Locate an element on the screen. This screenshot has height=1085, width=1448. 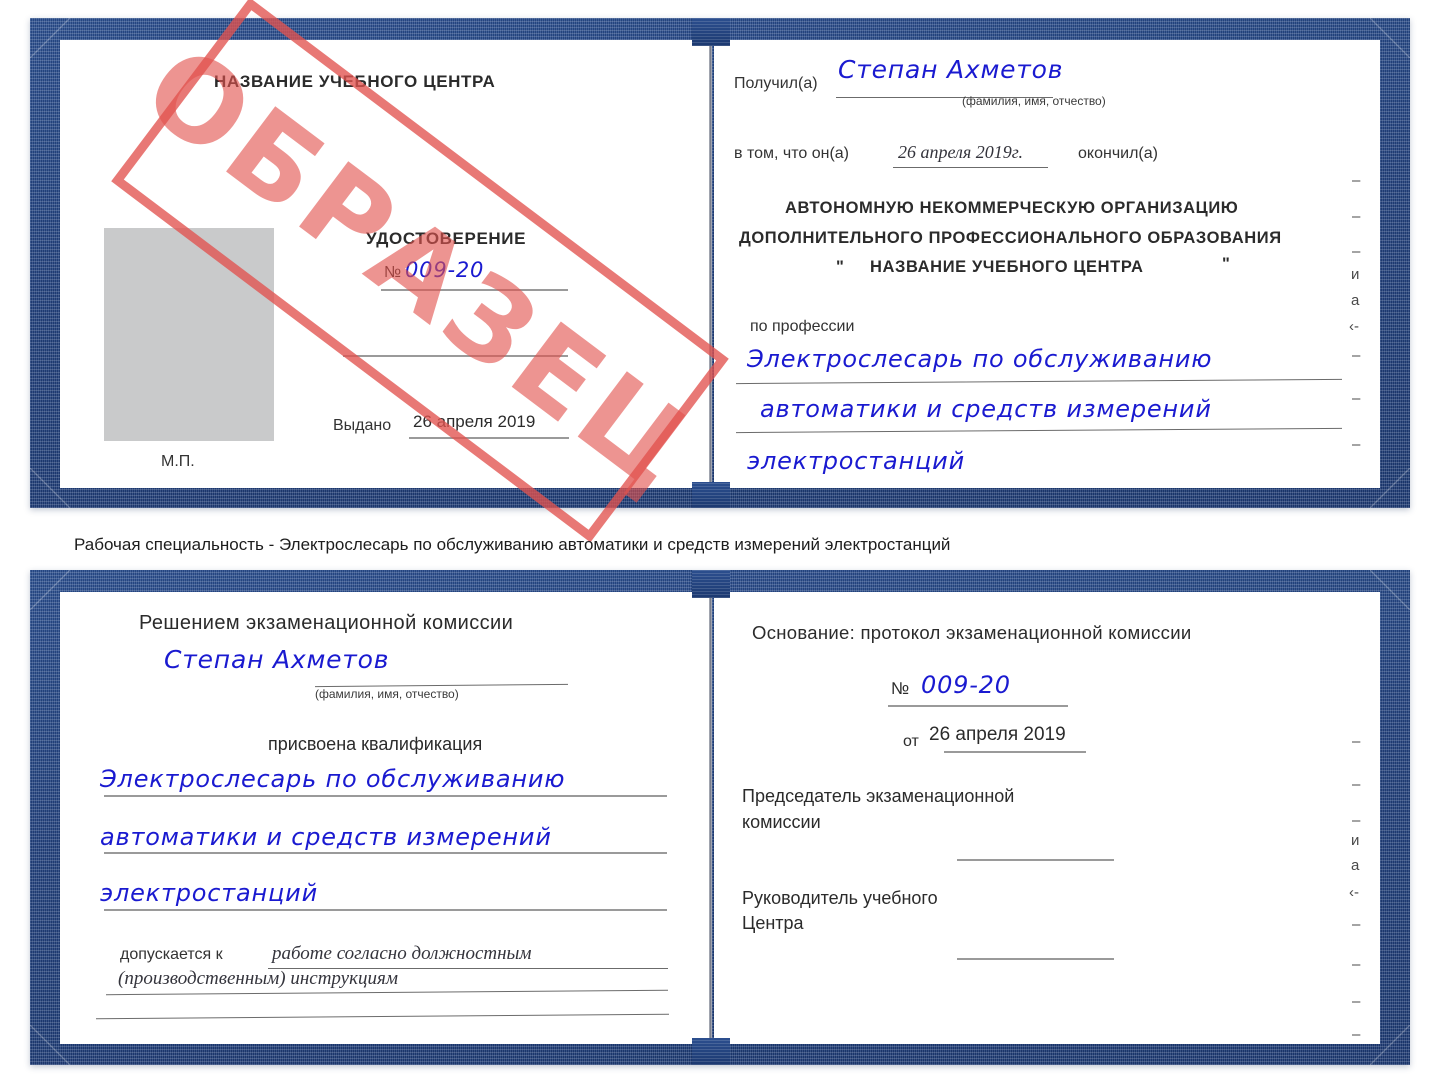
margin-stub-bot-1: – is located at coordinates (1356, 784).